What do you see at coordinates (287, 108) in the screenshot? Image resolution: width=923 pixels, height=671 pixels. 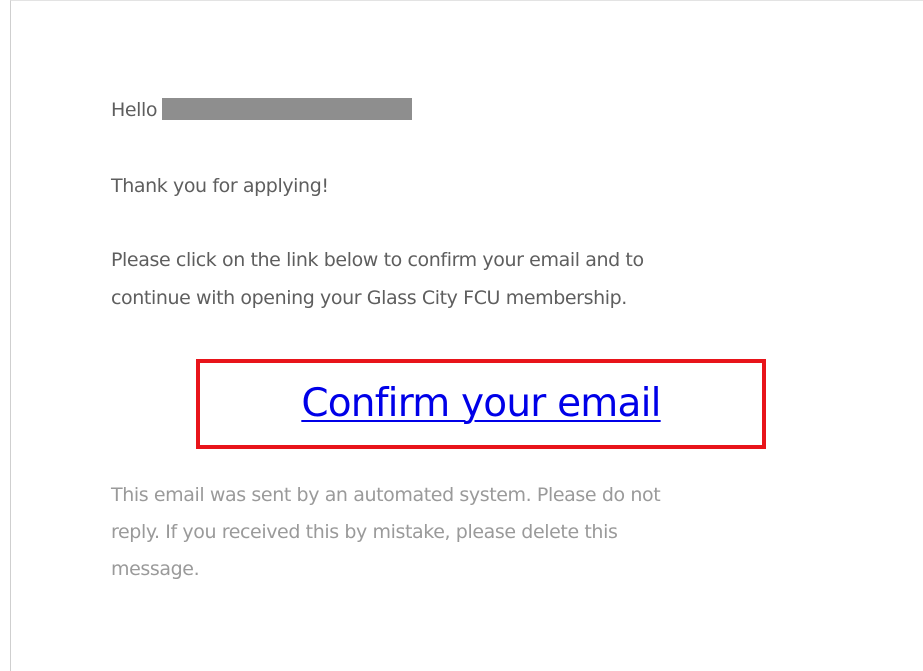 I see `redacted-recipient-name` at bounding box center [287, 108].